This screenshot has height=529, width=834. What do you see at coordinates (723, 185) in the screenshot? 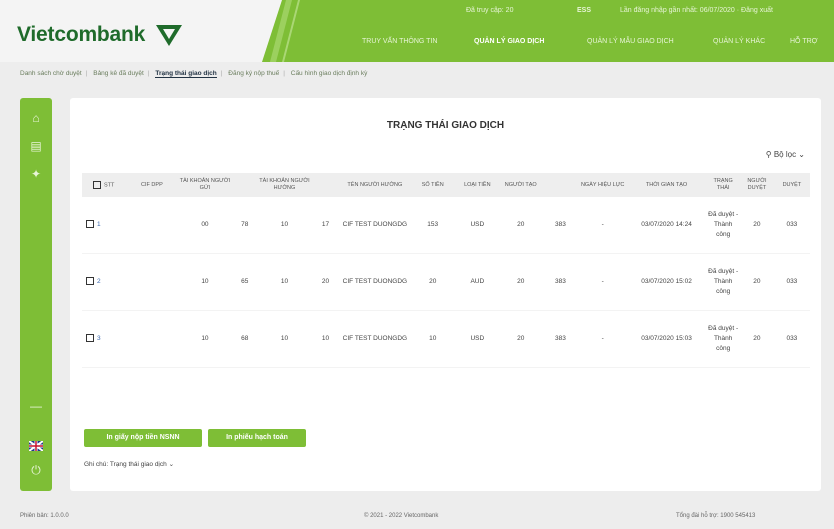
I see `header-cell: TRẠNG THÁI` at bounding box center [723, 185].